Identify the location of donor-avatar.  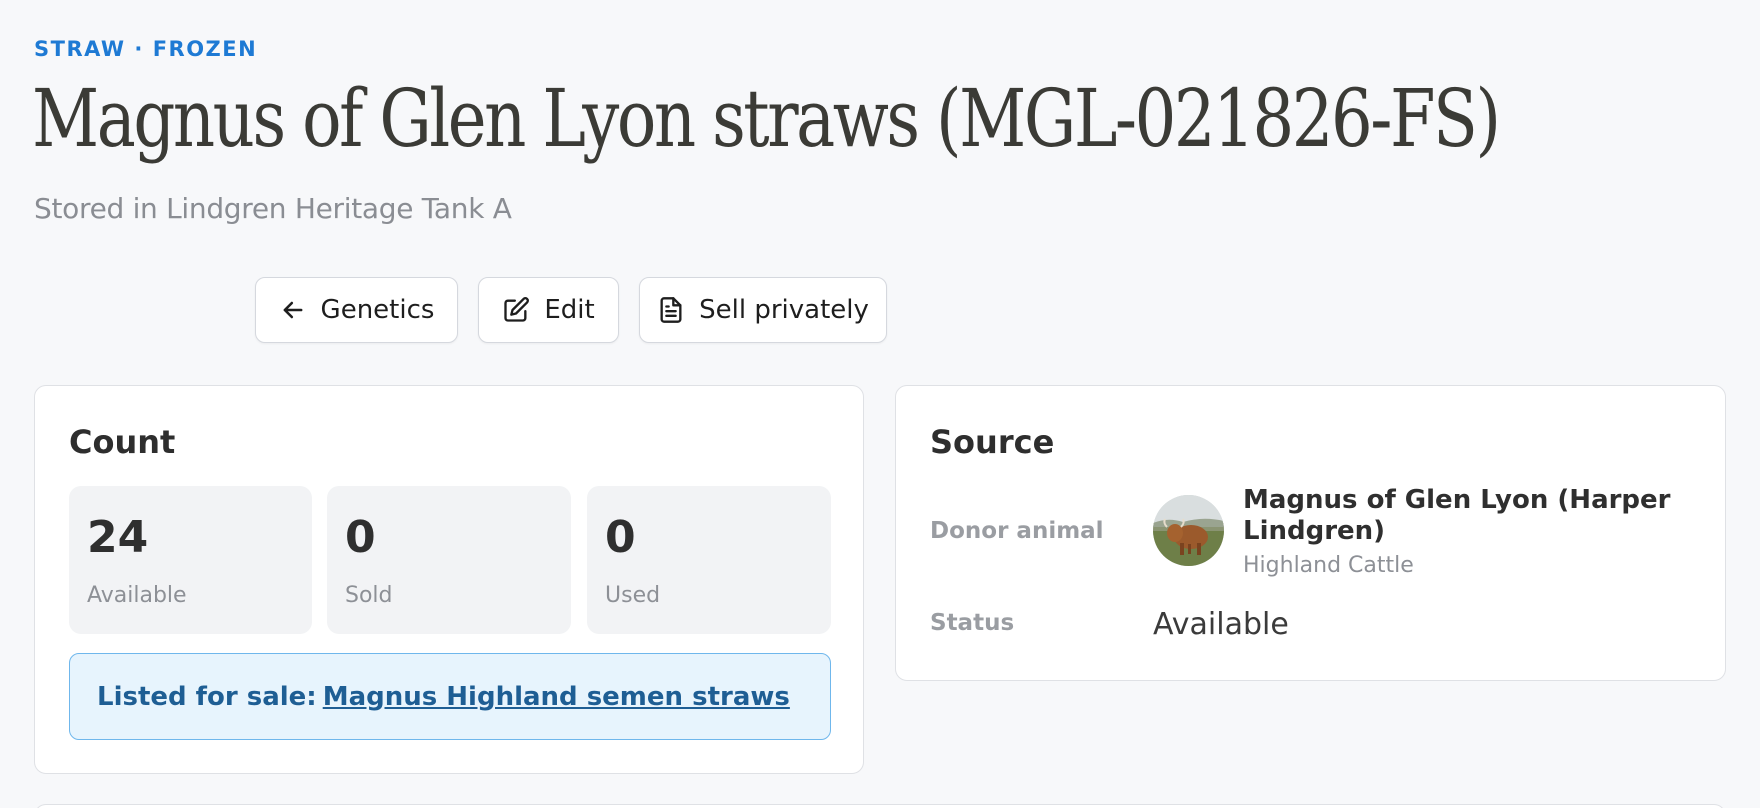
(1188, 530).